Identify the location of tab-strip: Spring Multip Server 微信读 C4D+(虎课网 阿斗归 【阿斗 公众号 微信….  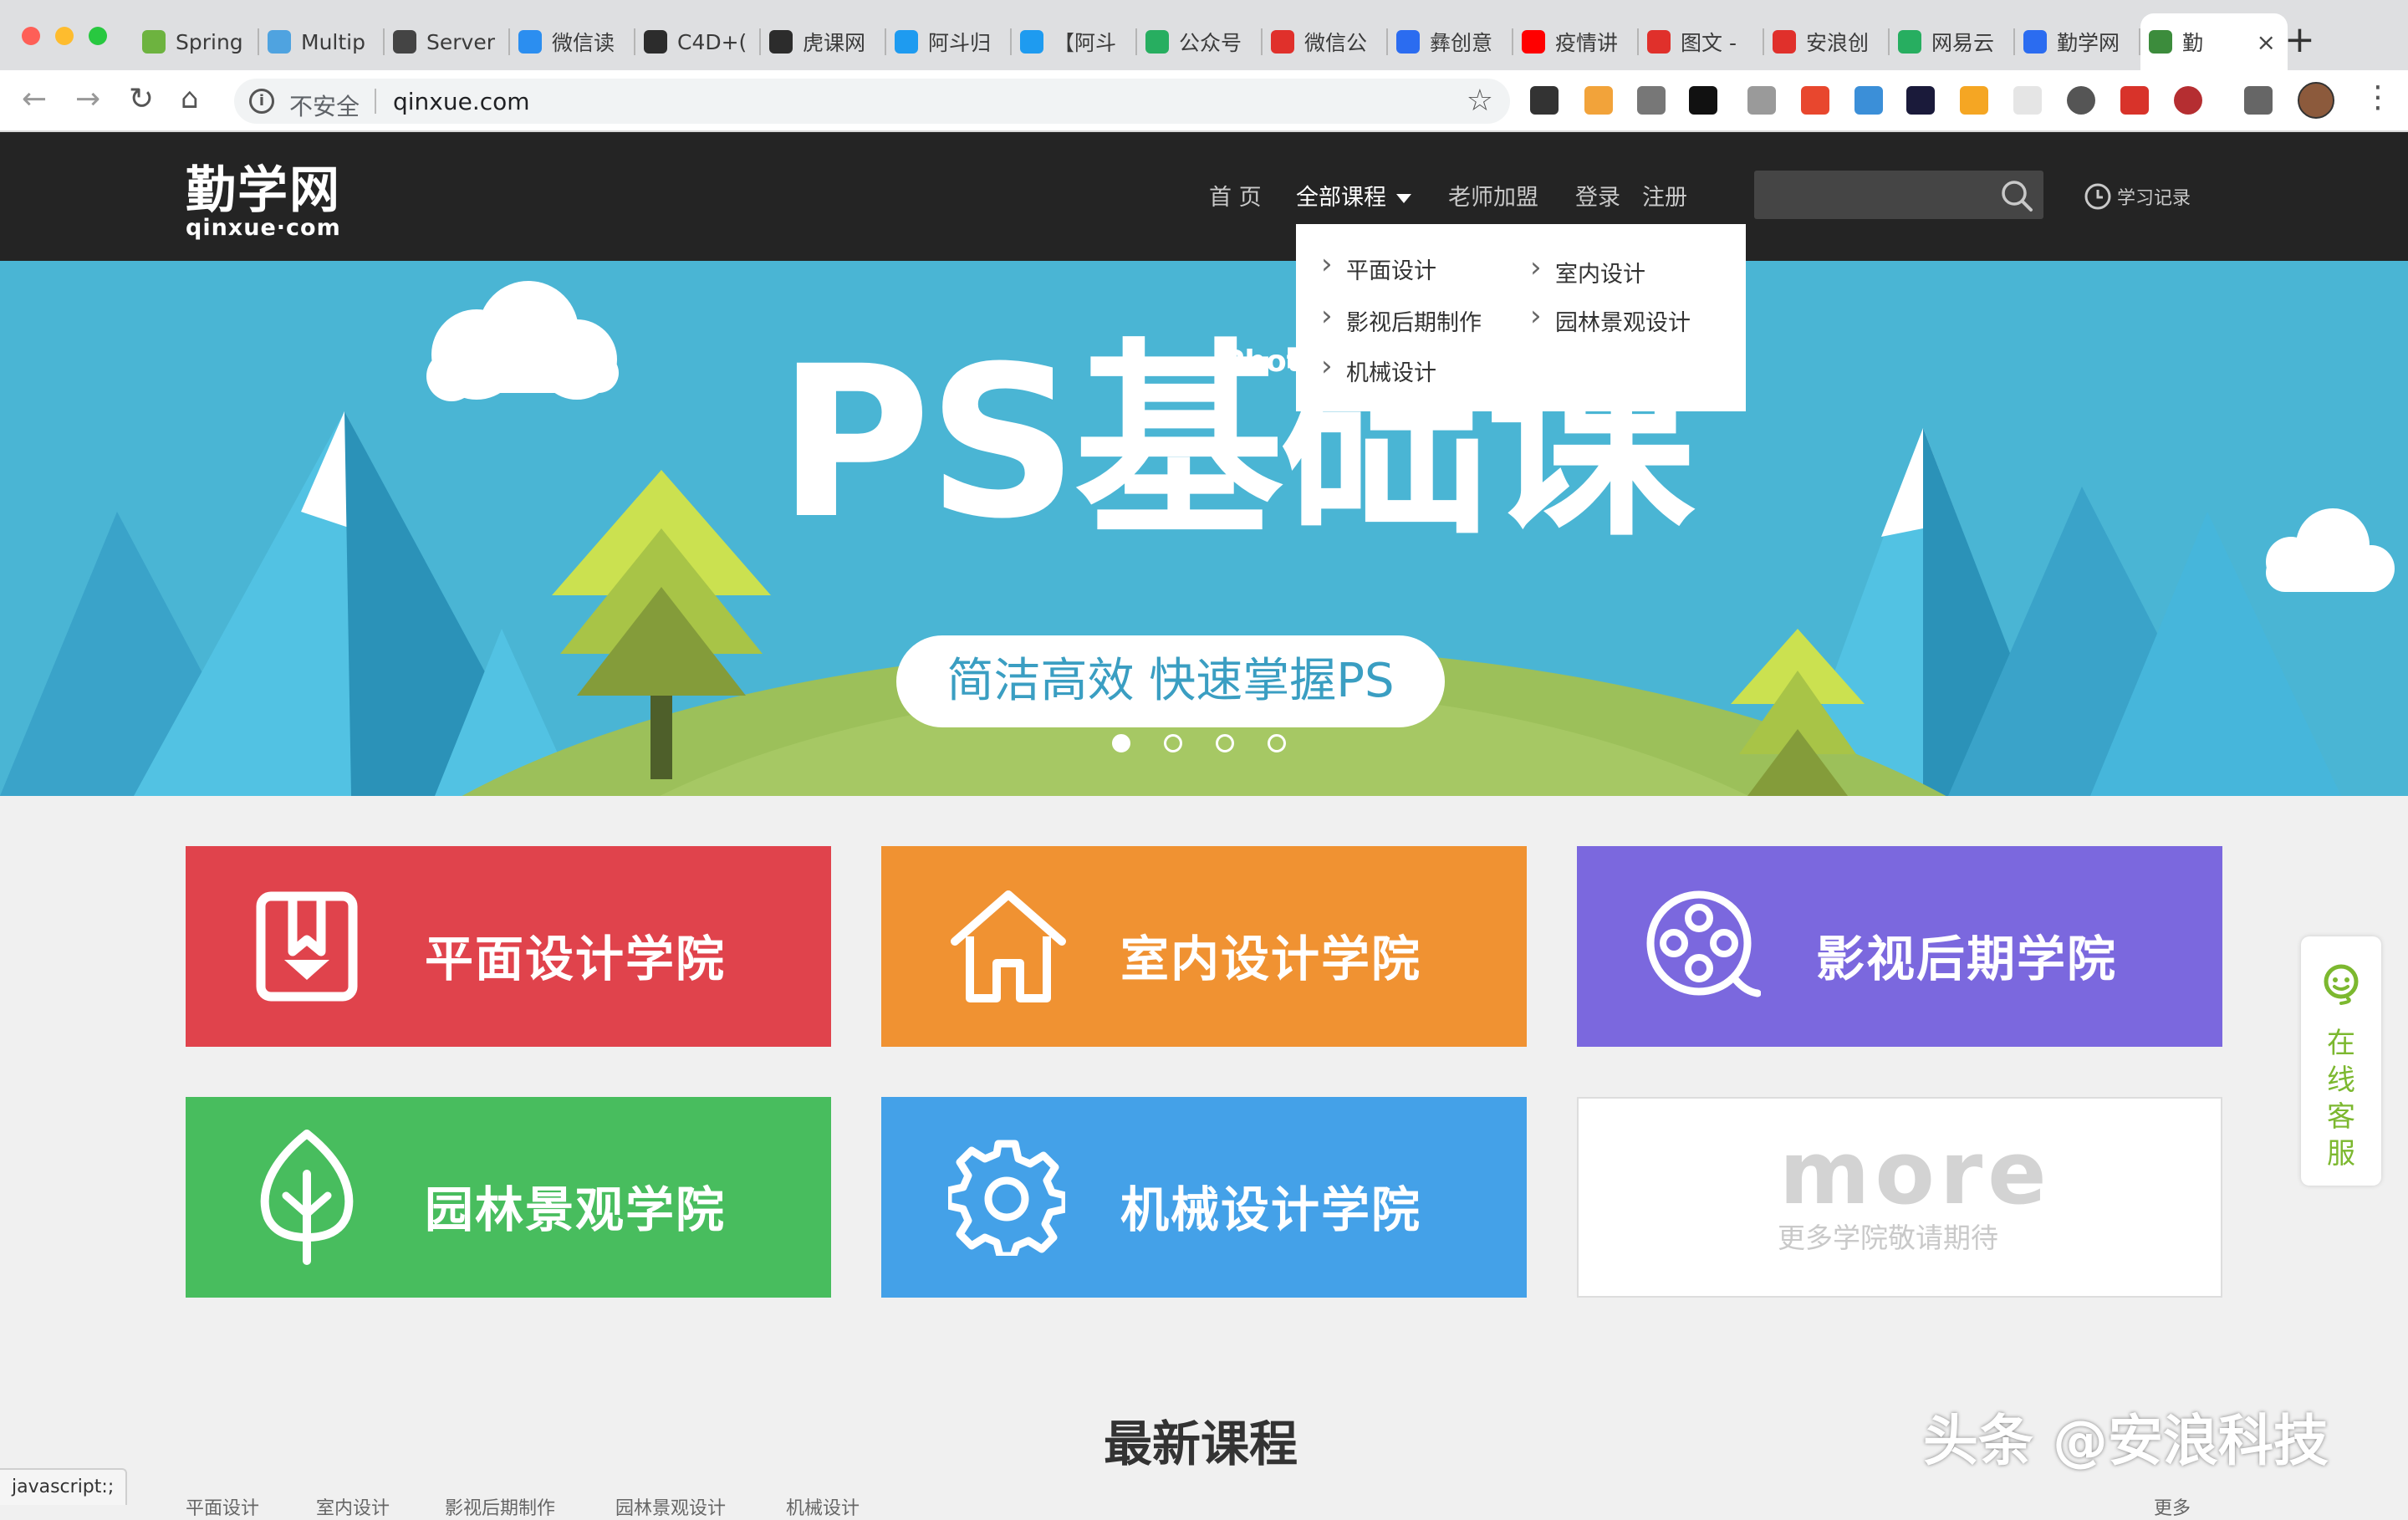
(1211, 42).